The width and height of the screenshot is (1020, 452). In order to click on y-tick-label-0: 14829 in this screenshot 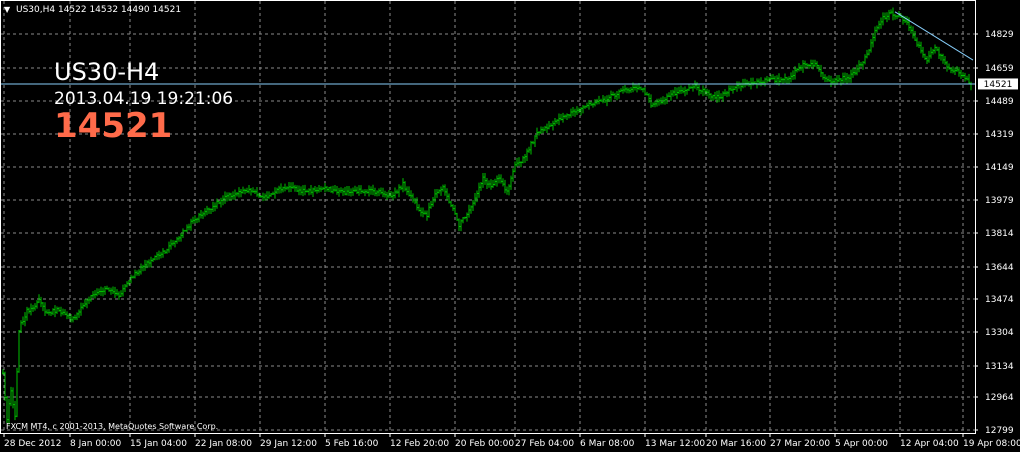, I will do `click(999, 35)`.